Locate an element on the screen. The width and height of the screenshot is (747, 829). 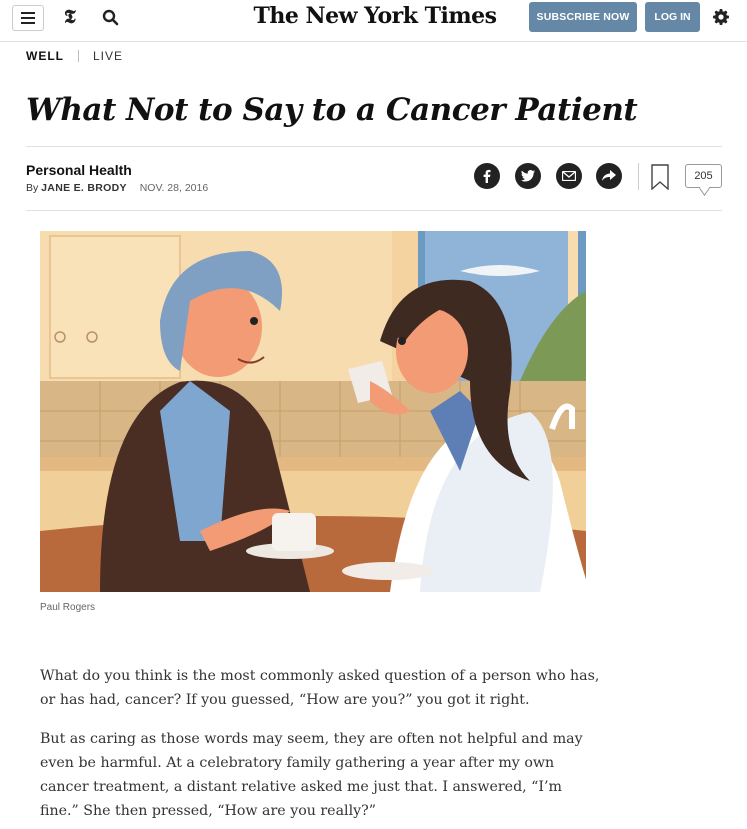
section-navigation: WELL LIVE is located at coordinates (74, 56).